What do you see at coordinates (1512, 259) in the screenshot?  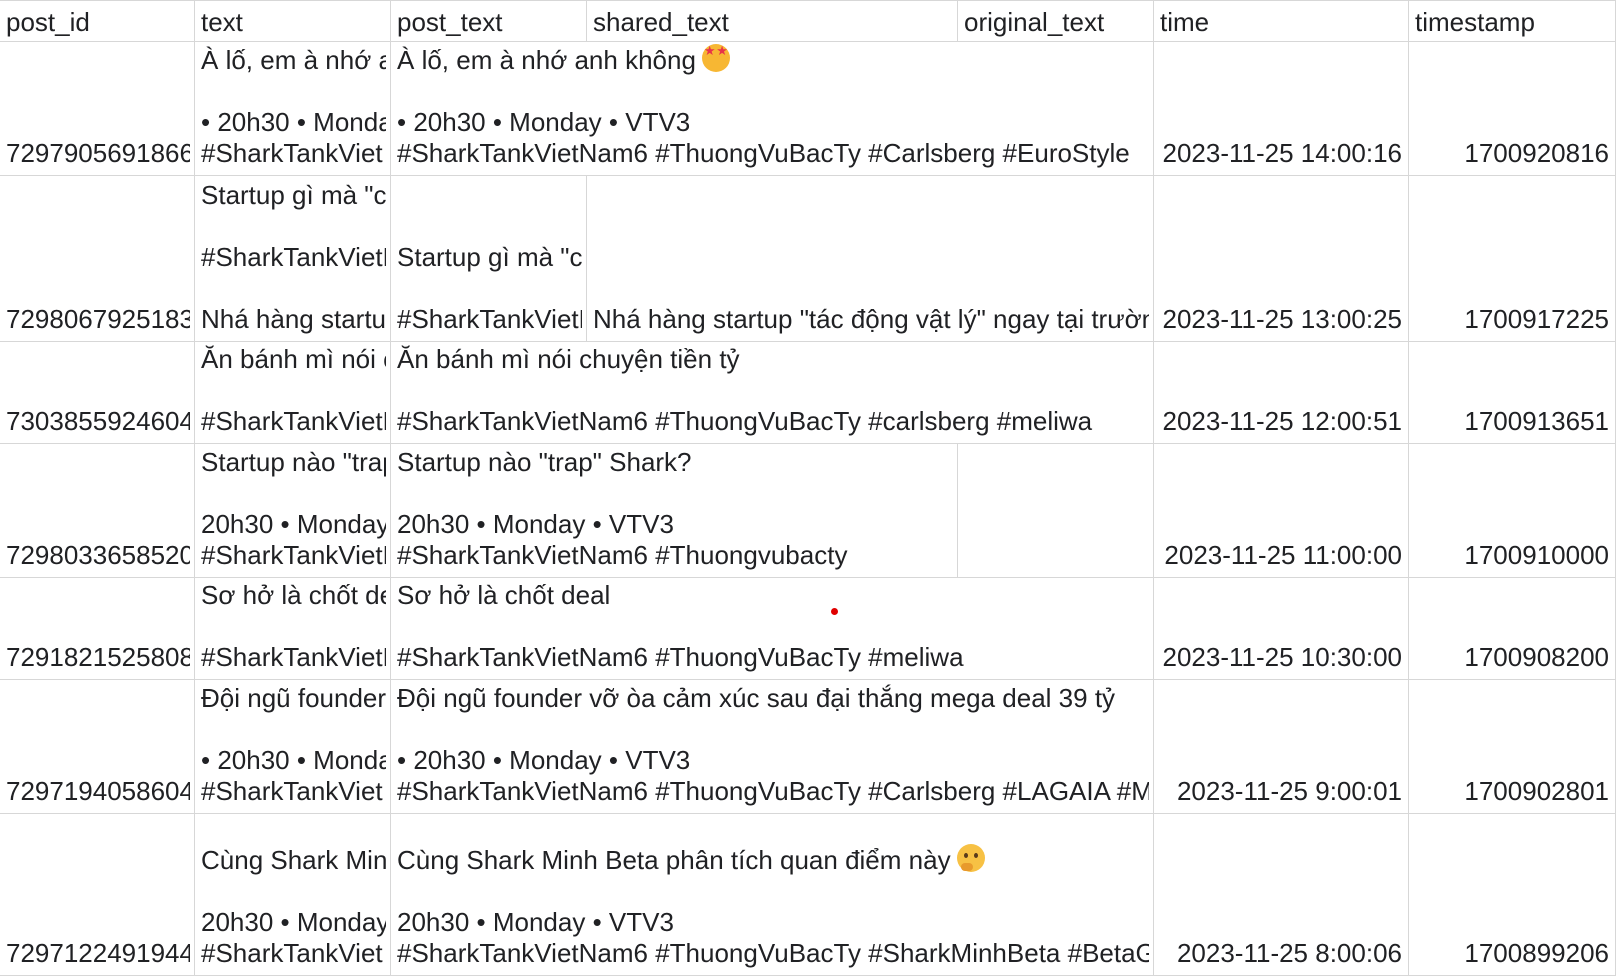 I see `cell-timestamp: 1700917225` at bounding box center [1512, 259].